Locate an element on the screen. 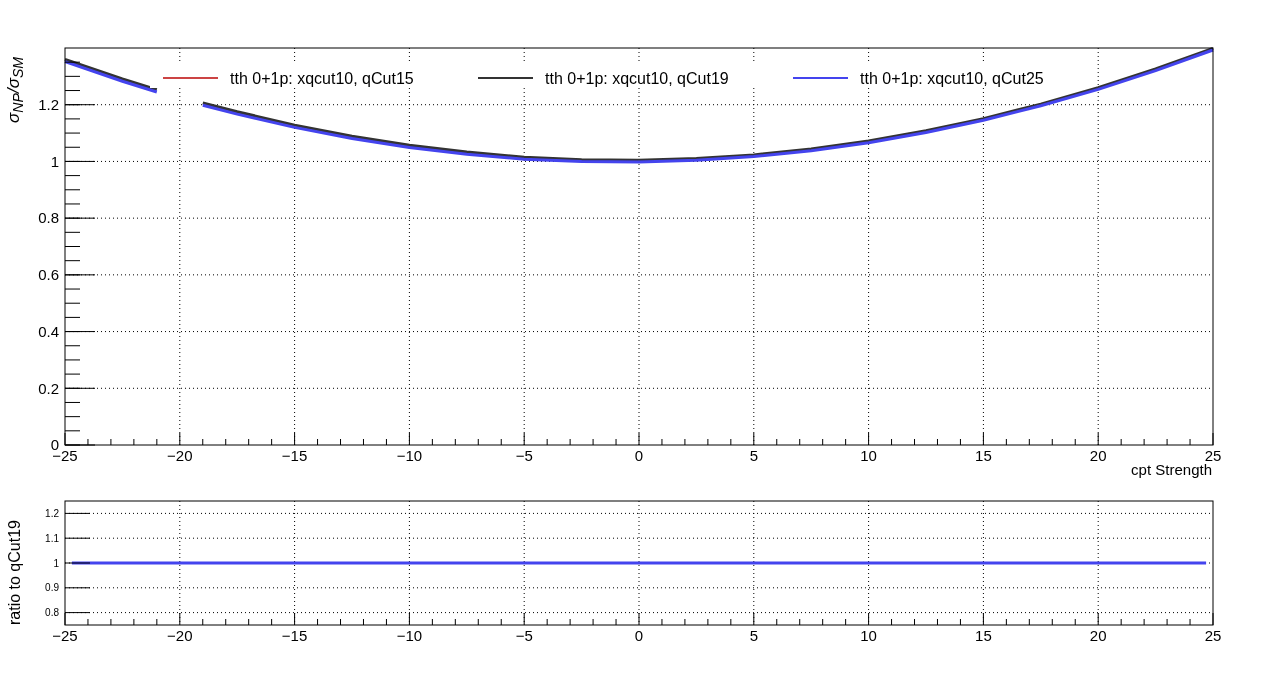 The height and width of the screenshot is (692, 1276). tick-label: 0.6 is located at coordinates (48, 275).